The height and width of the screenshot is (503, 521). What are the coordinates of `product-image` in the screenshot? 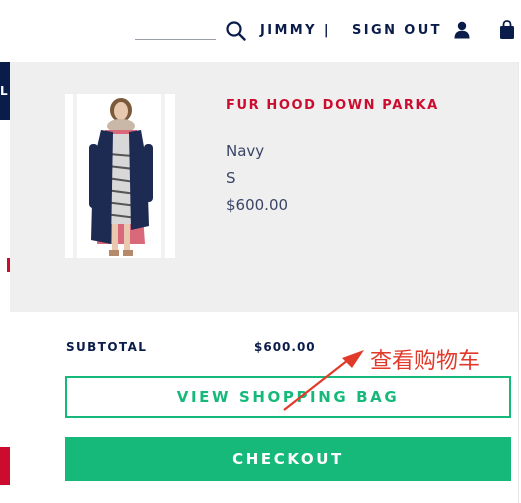 It's located at (120, 176).